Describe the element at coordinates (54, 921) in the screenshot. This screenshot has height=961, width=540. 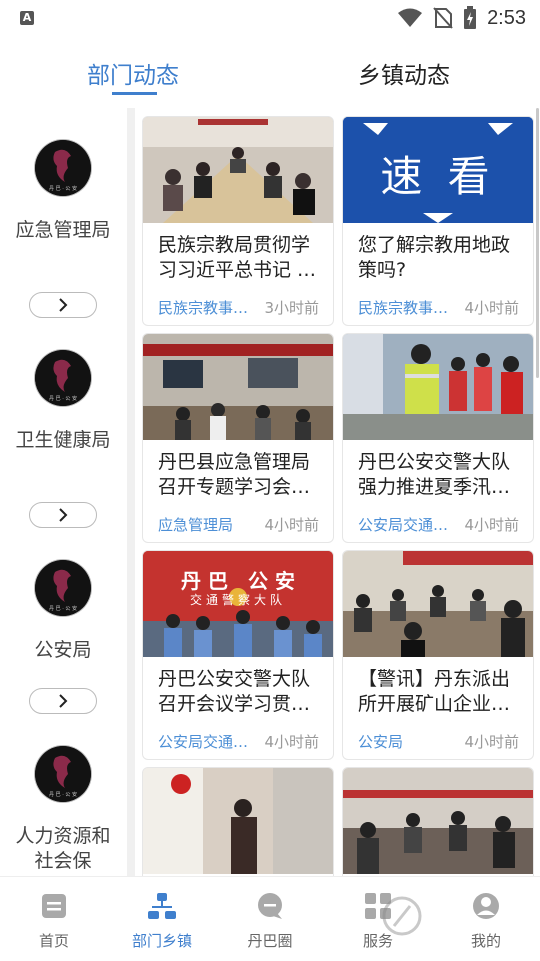
I see `nav-home: 首页` at that location.